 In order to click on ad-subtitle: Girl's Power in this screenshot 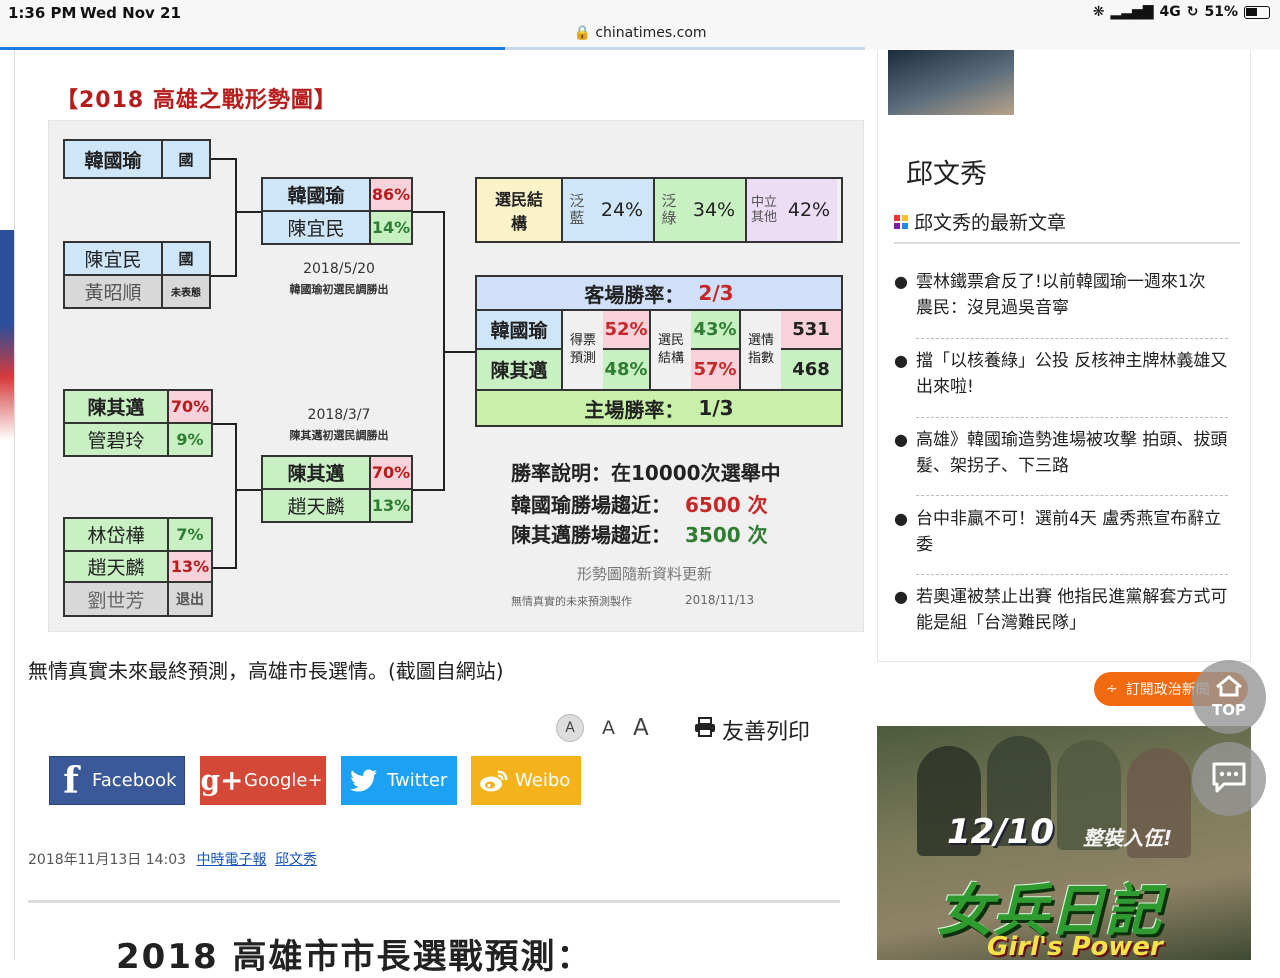, I will do `click(1075, 946)`.